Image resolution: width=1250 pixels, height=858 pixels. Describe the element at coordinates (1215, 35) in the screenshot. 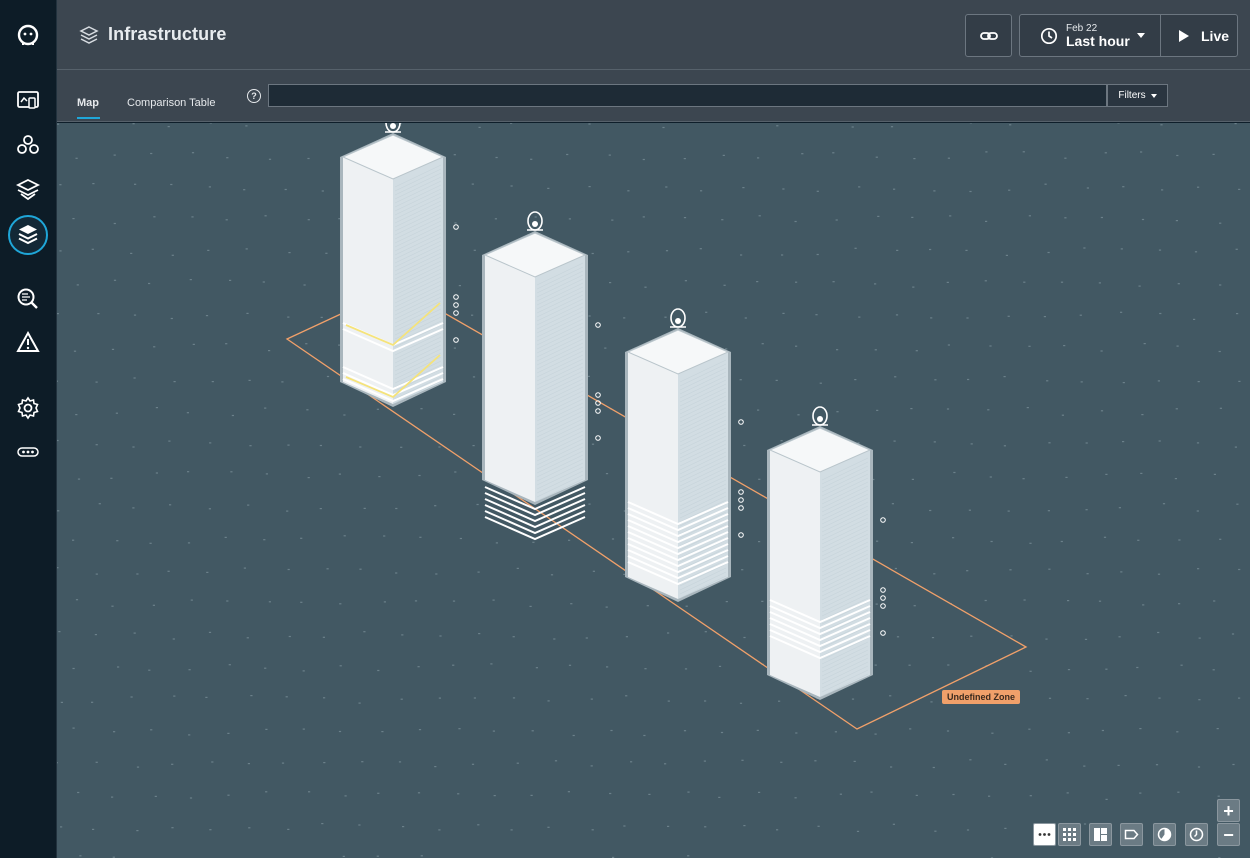

I see `live-label: Live` at that location.